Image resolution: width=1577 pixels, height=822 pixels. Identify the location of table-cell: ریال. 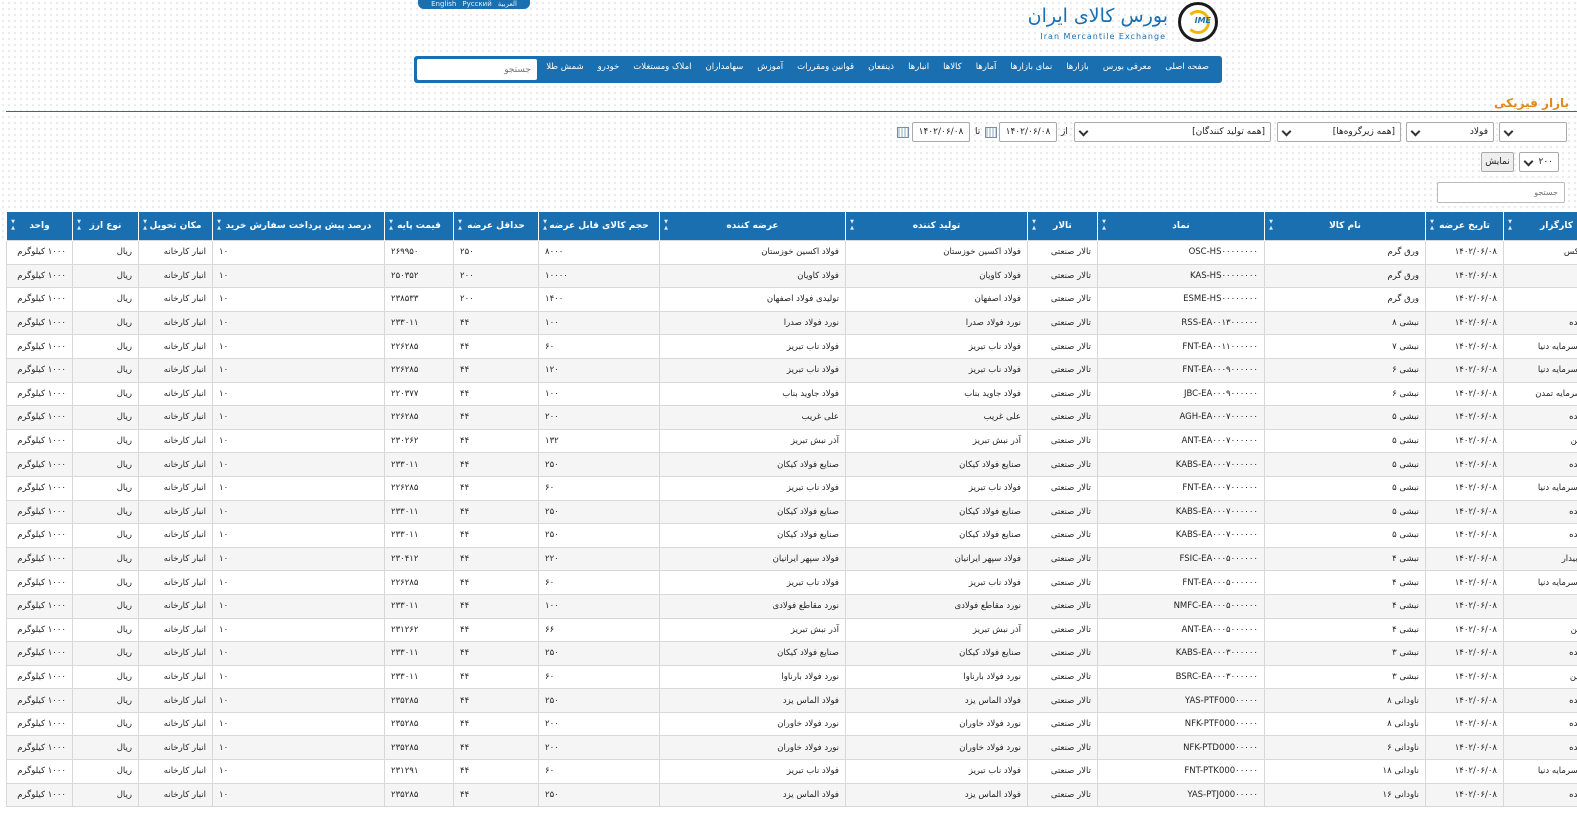
(105, 276).